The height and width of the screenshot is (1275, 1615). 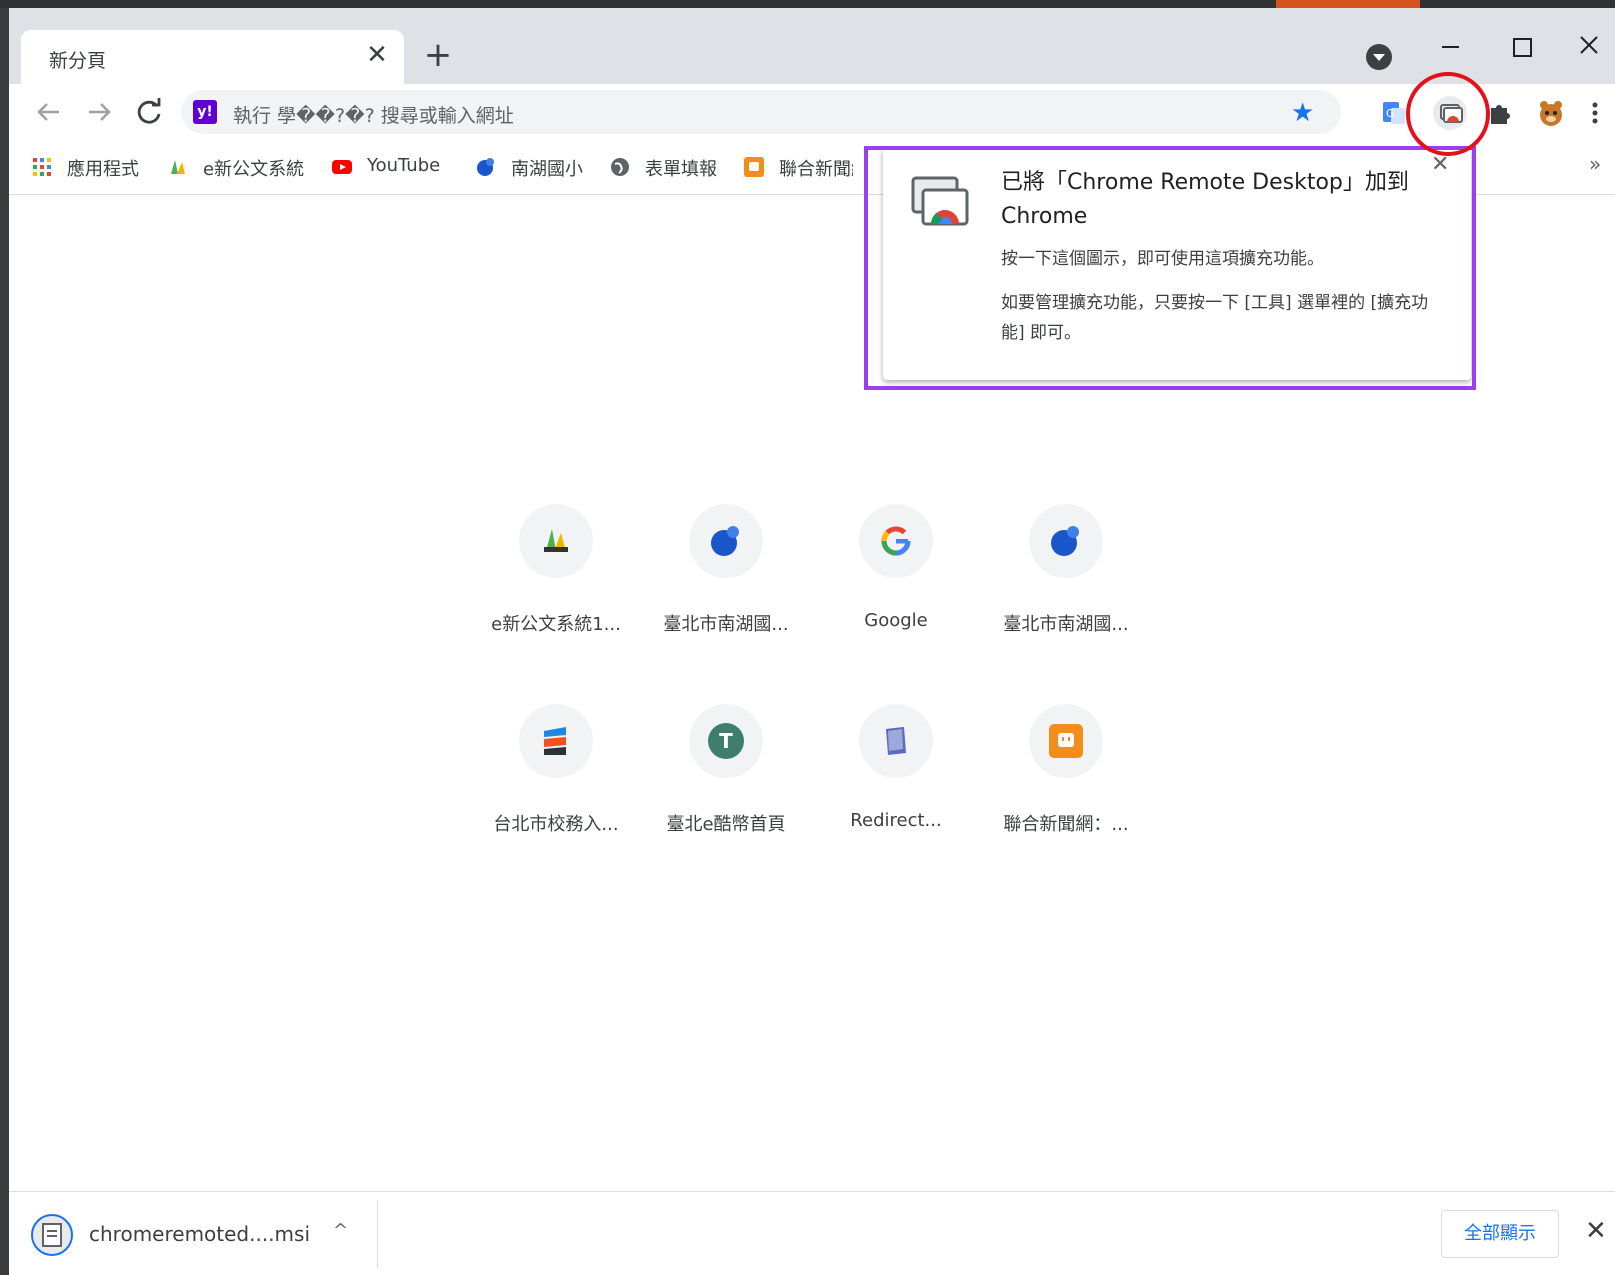 I want to click on tab-strip: 新分頁 ✕ +, so click(x=812, y=47).